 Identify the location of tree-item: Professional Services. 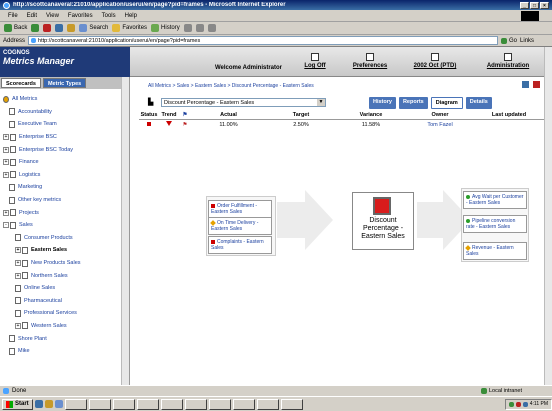
(64, 313).